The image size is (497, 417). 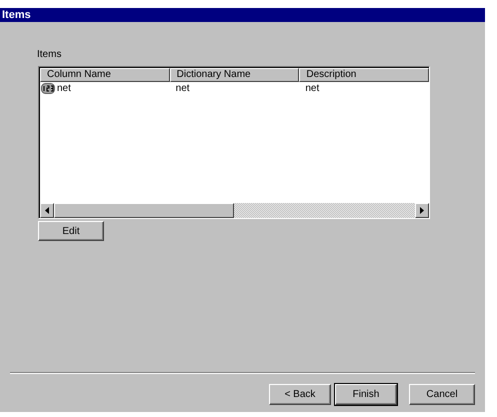 What do you see at coordinates (366, 394) in the screenshot?
I see `dialog-button: Finish` at bounding box center [366, 394].